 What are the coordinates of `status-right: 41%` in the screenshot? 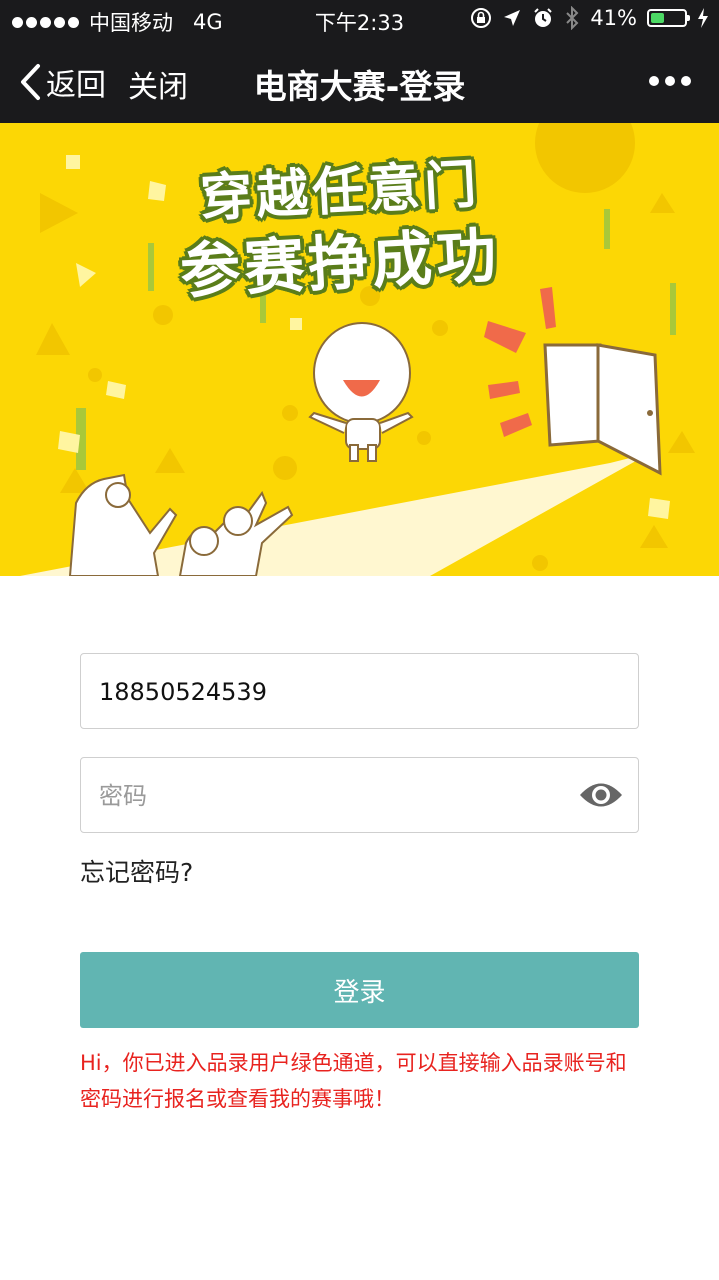 It's located at (589, 18).